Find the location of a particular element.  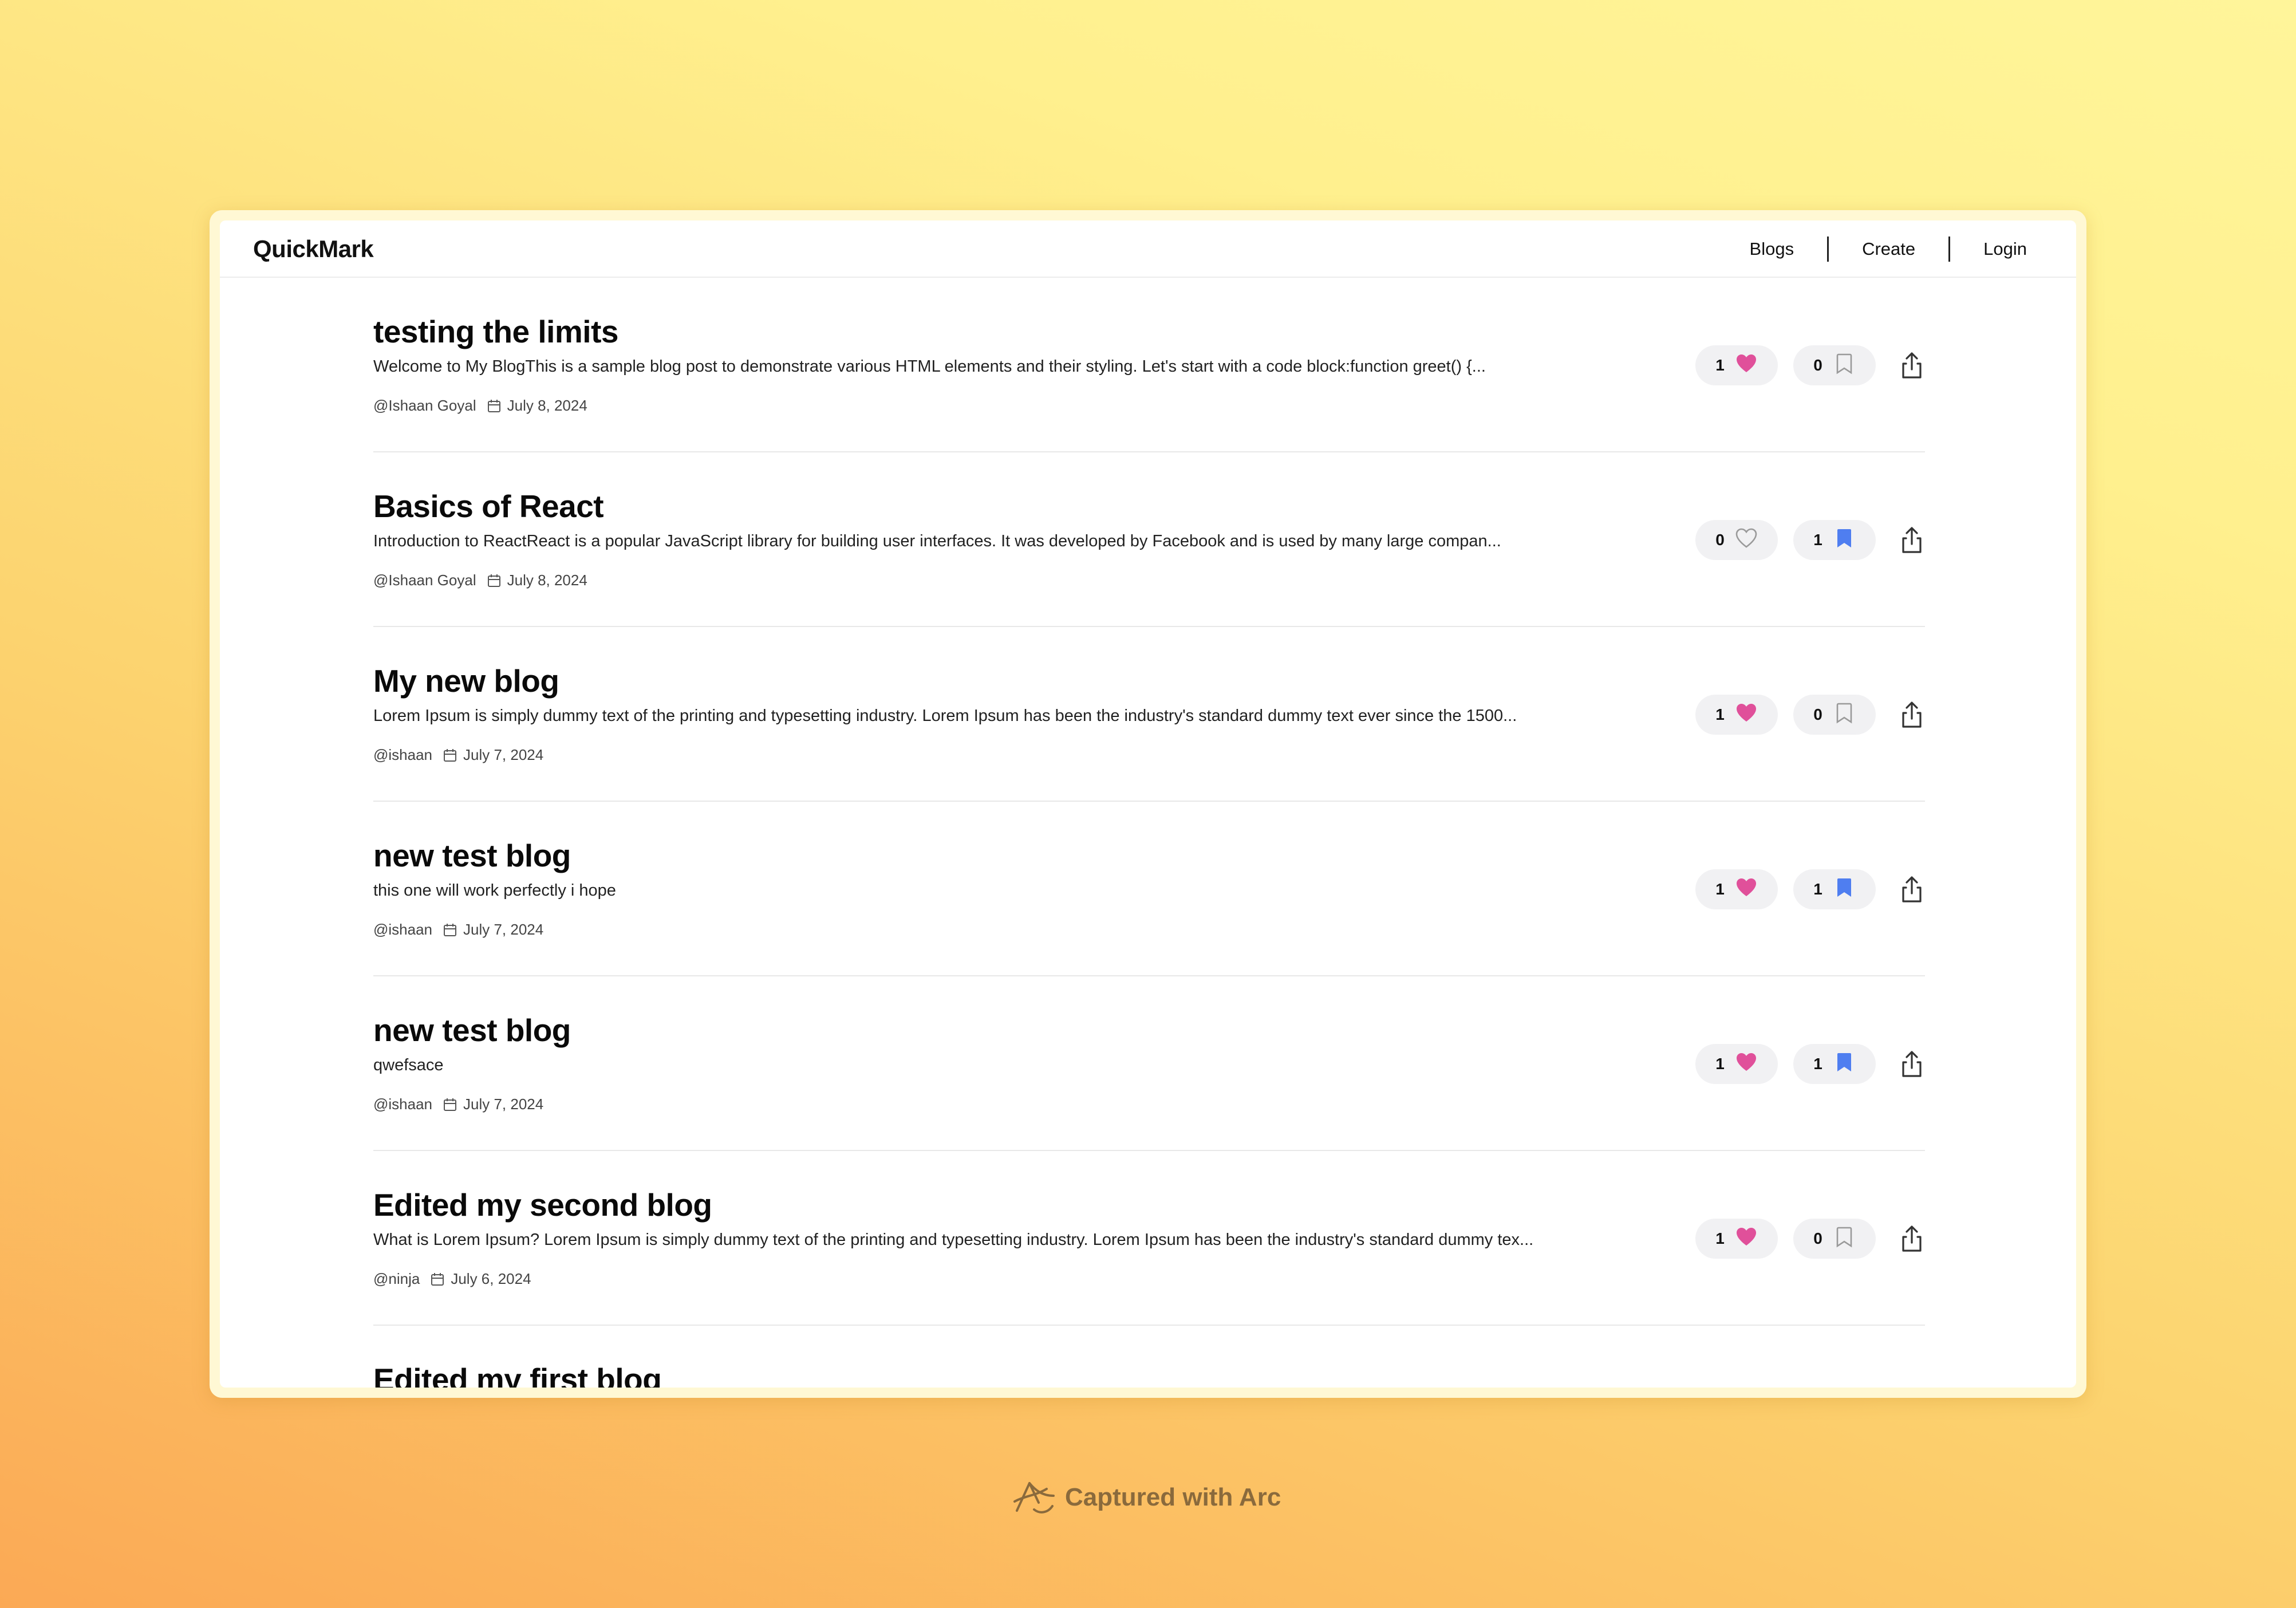

post-meta: @ninja July 6, 2024 is located at coordinates (452, 1279).